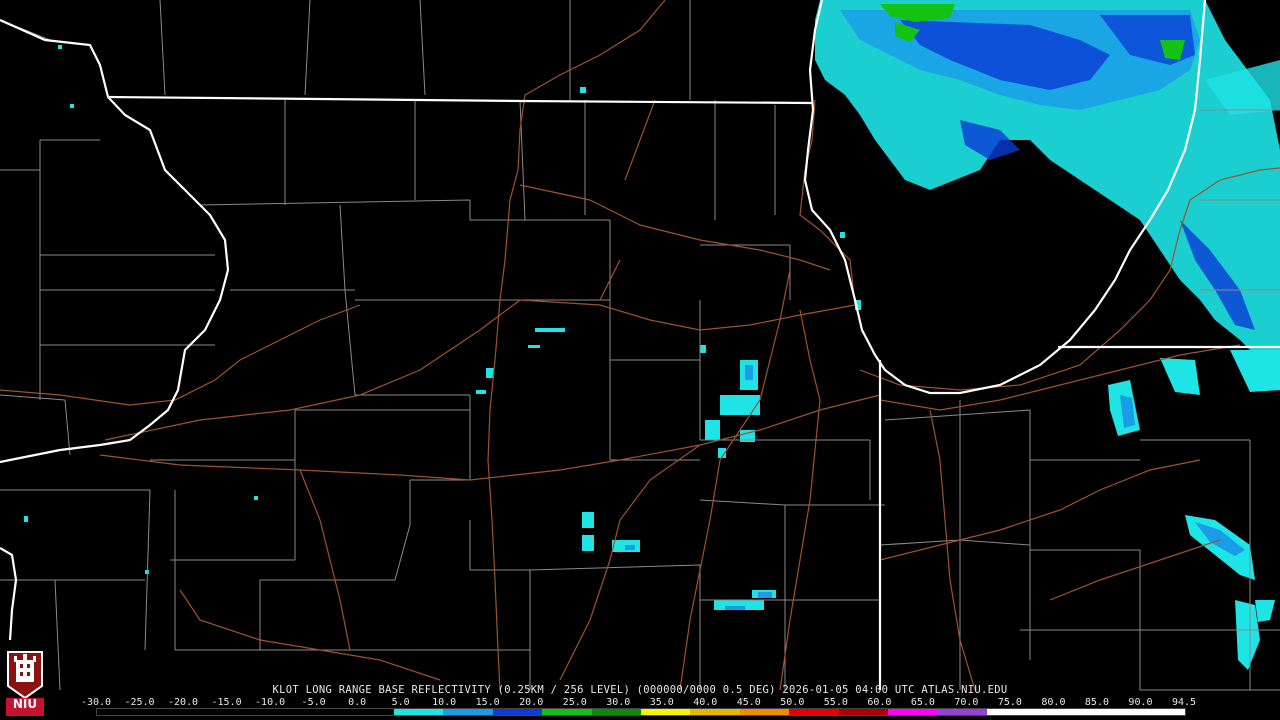 This screenshot has width=1280, height=720. I want to click on scale-label: 15.0, so click(487, 702).